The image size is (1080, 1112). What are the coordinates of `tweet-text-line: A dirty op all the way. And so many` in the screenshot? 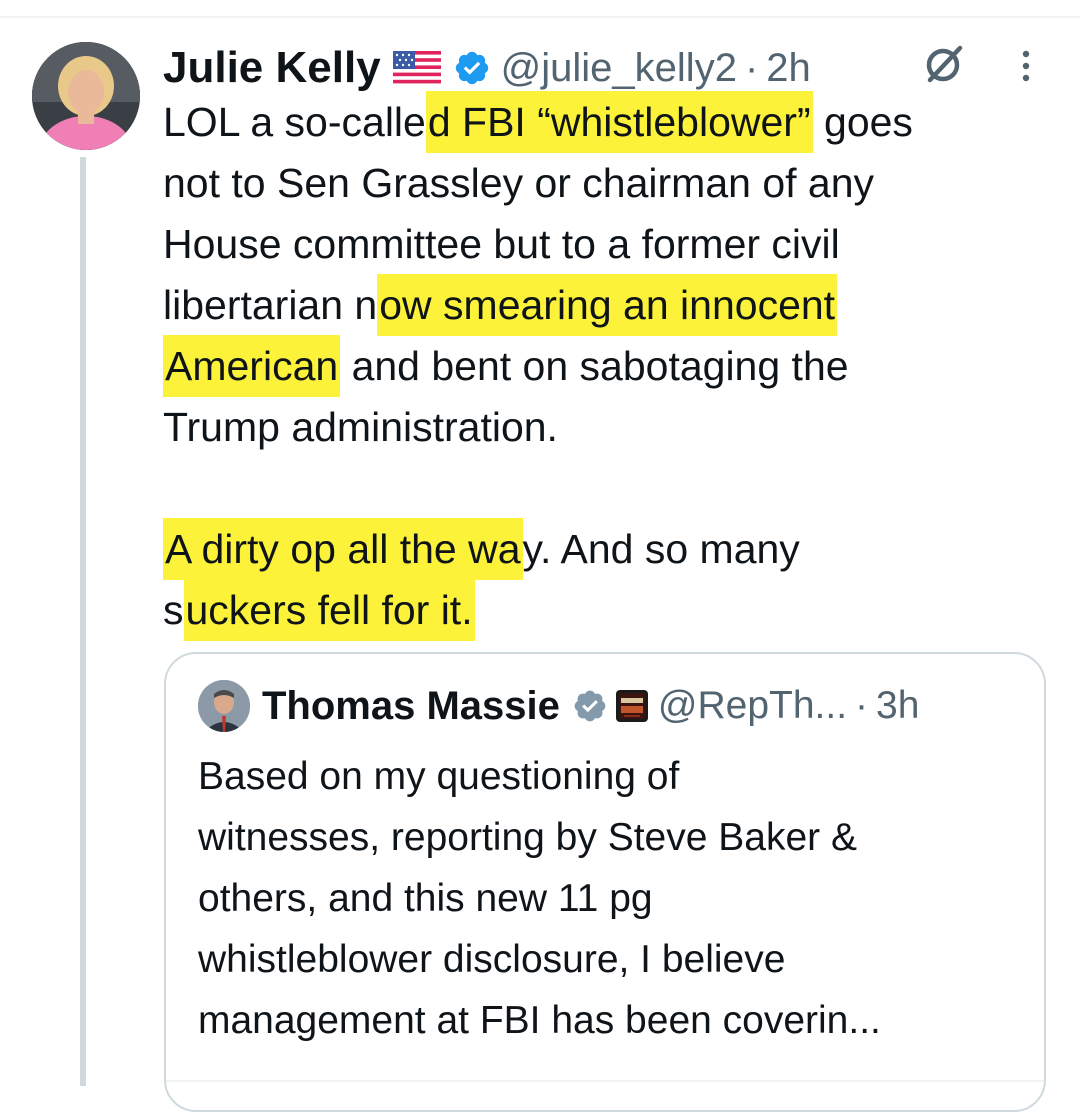 It's located at (613, 549).